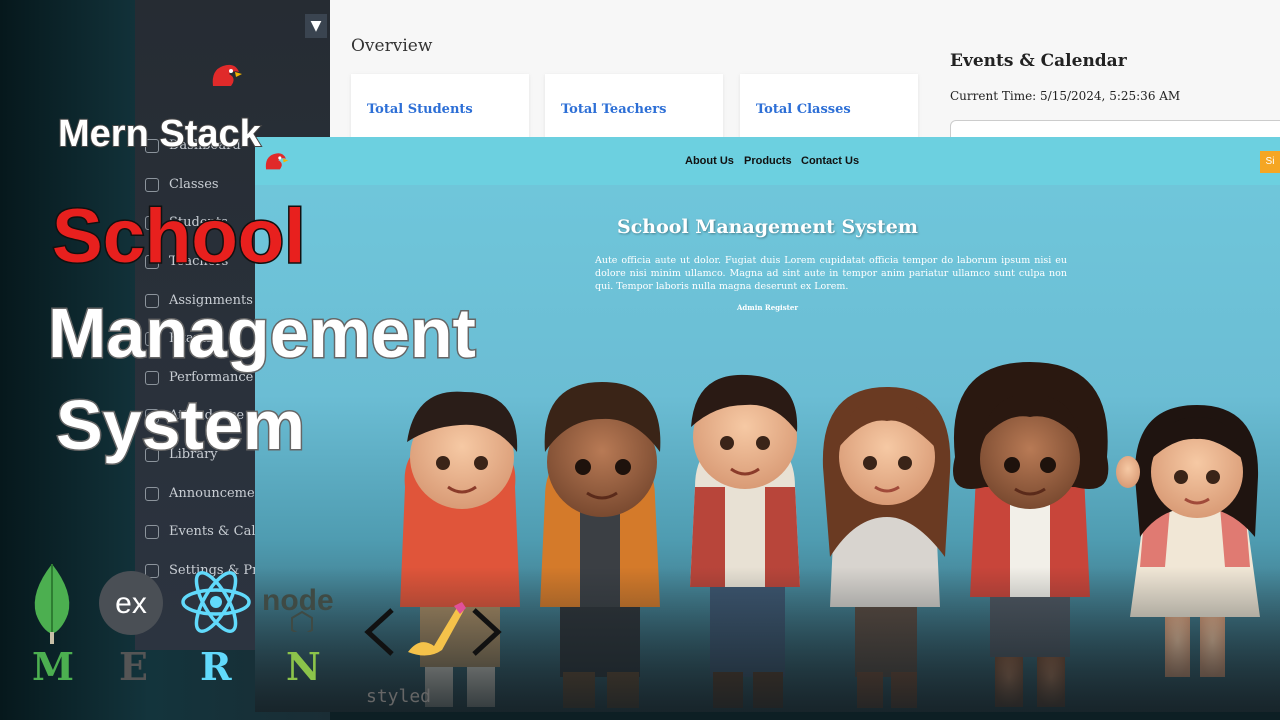 The image size is (1280, 720). What do you see at coordinates (1270, 162) in the screenshot?
I see `sign-in-button: Si` at bounding box center [1270, 162].